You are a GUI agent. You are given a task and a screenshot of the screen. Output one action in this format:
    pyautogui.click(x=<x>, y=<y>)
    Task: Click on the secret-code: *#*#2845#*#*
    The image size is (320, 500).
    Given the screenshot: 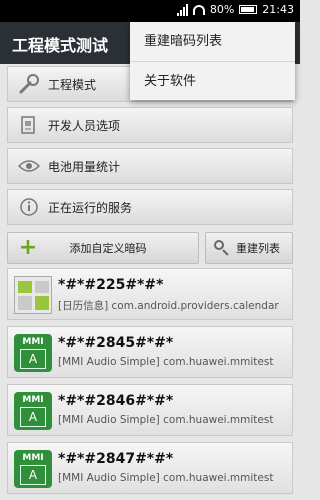 What is the action you would take?
    pyautogui.click(x=116, y=343)
    